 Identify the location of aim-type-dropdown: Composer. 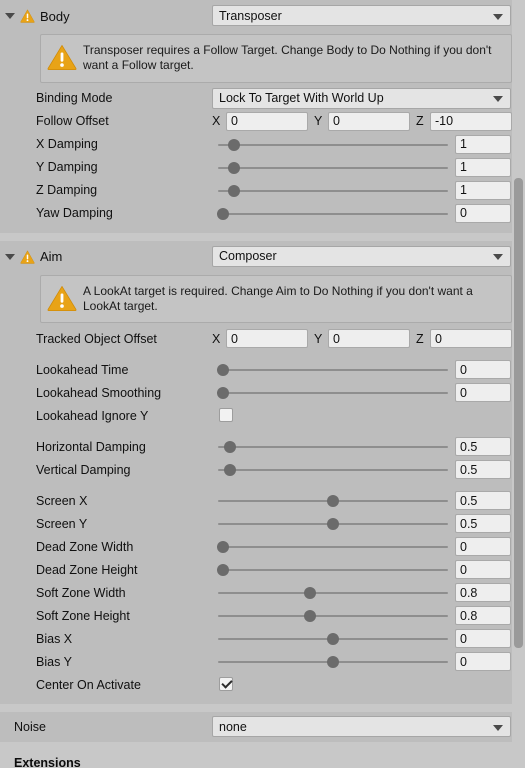
(361, 256).